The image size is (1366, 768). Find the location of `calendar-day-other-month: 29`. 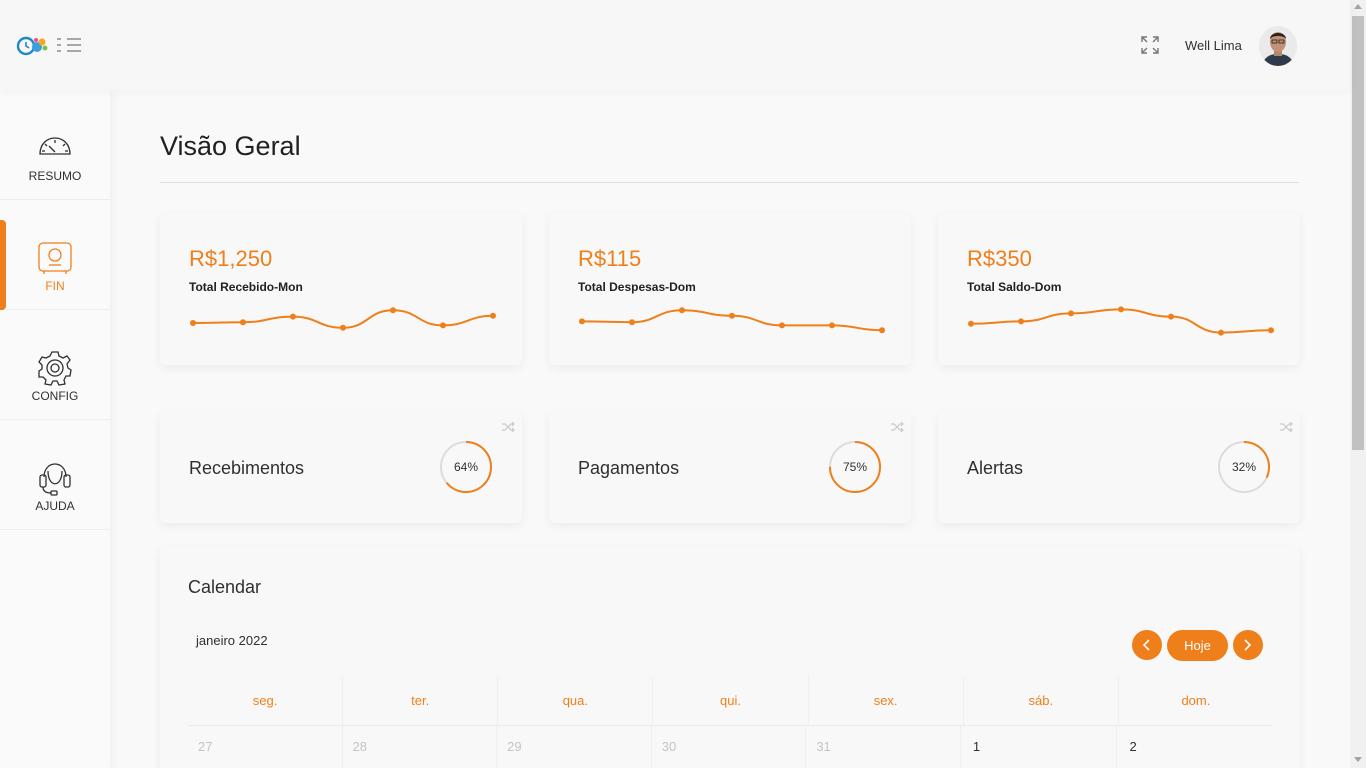

calendar-day-other-month: 29 is located at coordinates (573, 747).